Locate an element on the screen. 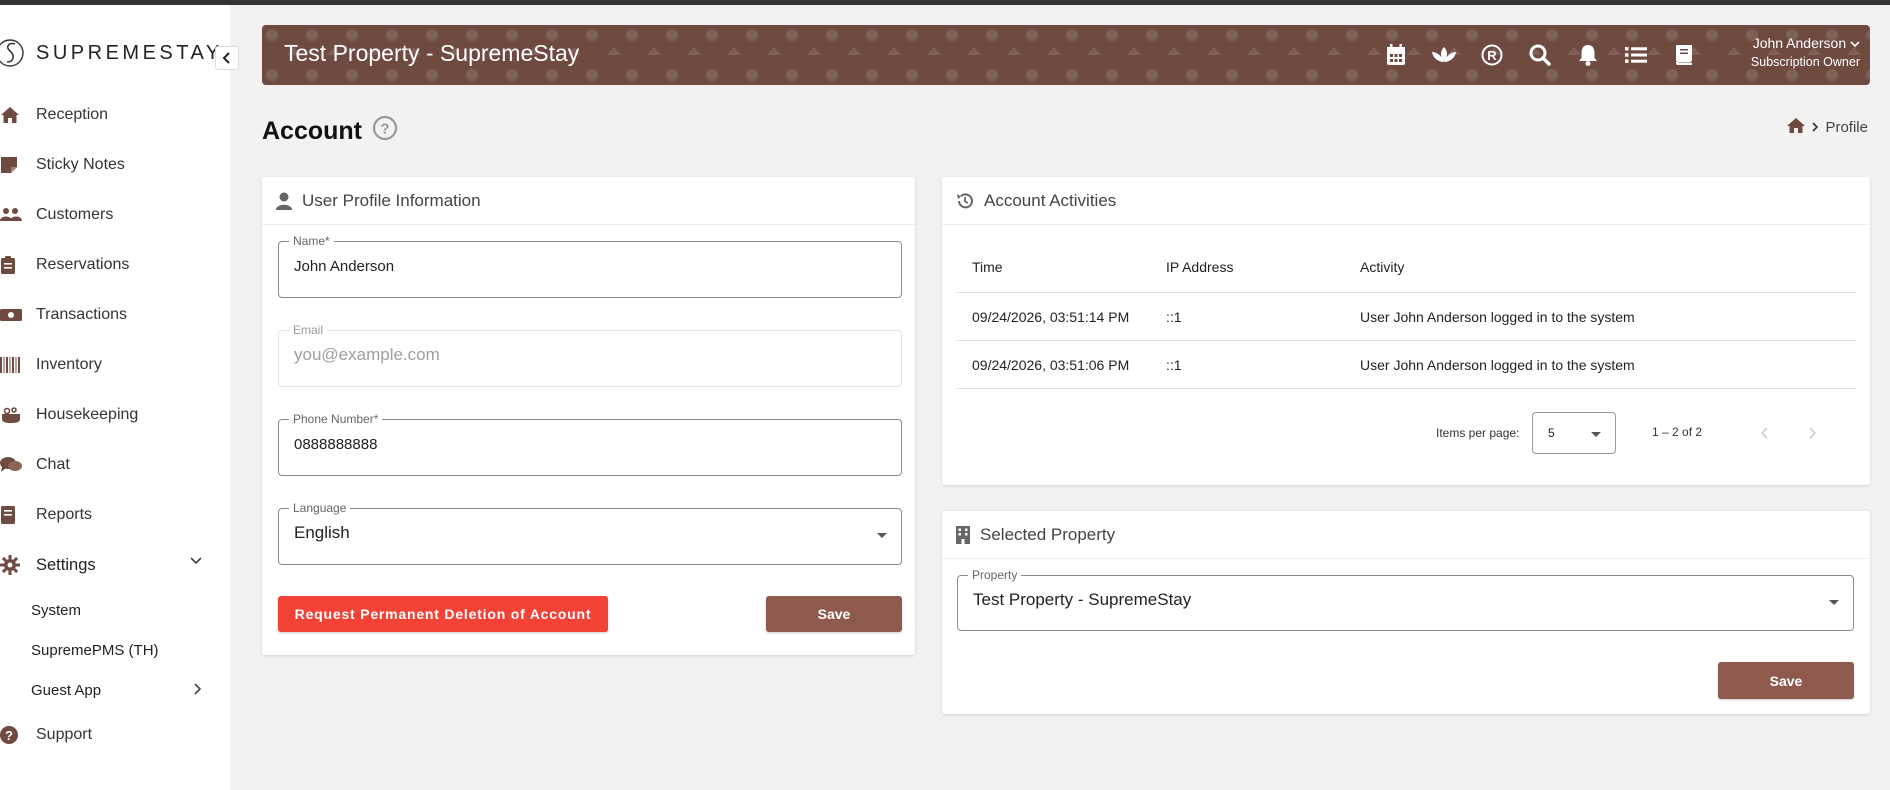 The height and width of the screenshot is (790, 1890). sidebar-item-label: Housekeeping is located at coordinates (87, 414).